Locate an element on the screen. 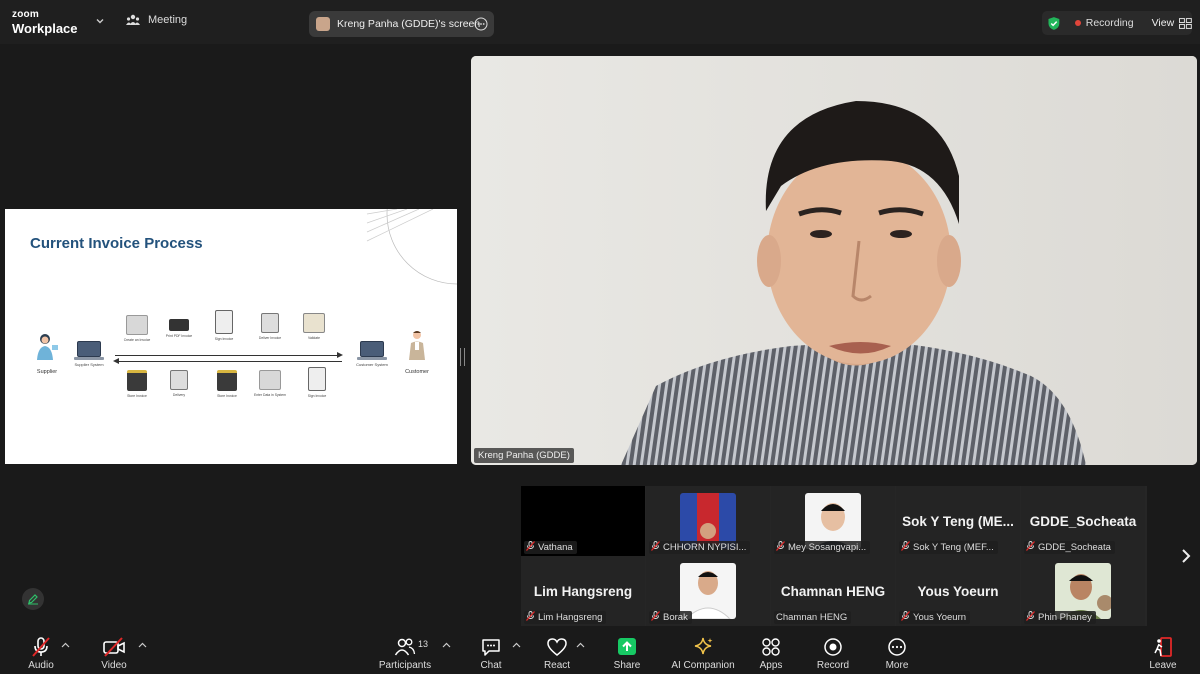 The height and width of the screenshot is (674, 1200). step-sign-invoice: Sign Invoice is located at coordinates (224, 325).